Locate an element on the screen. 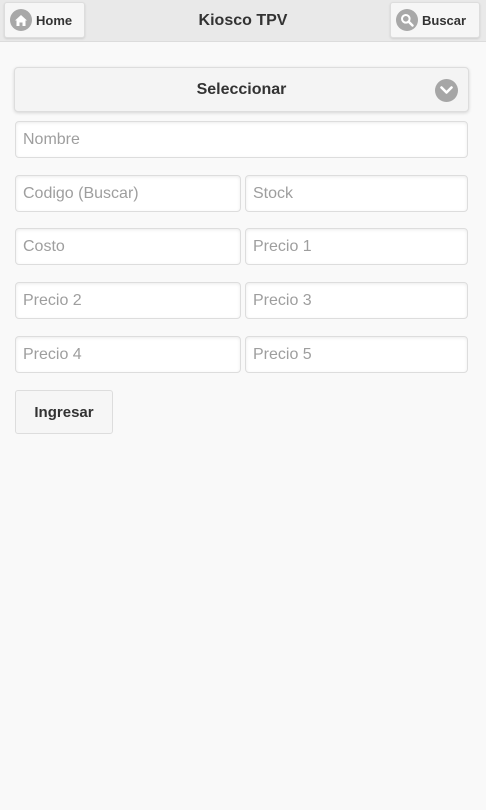  chevron-down-icon is located at coordinates (446, 90).